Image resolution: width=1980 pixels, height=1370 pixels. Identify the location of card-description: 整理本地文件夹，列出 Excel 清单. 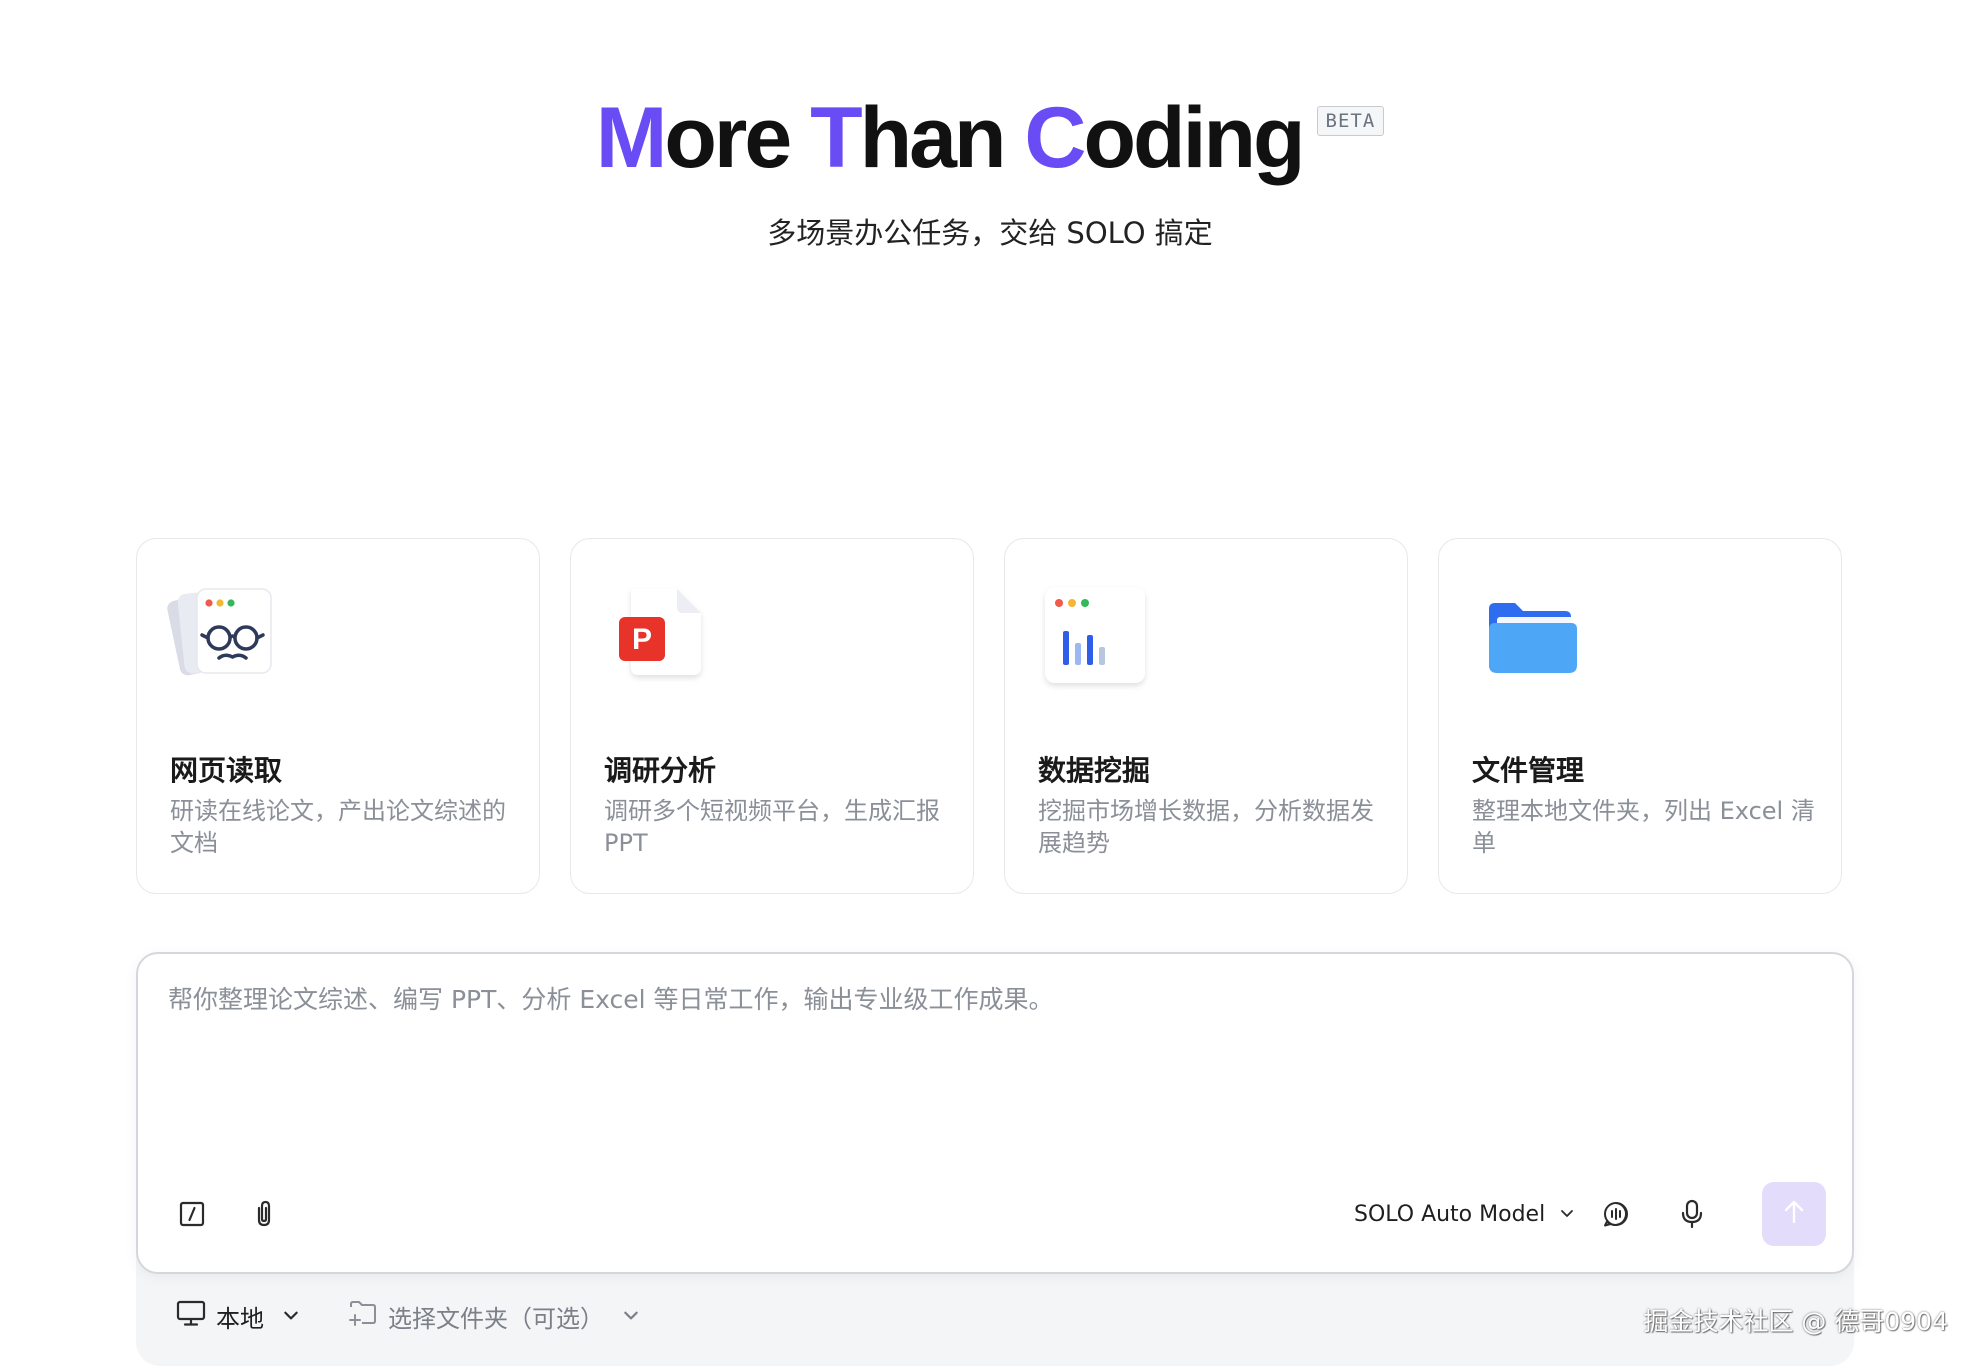
(1643, 827).